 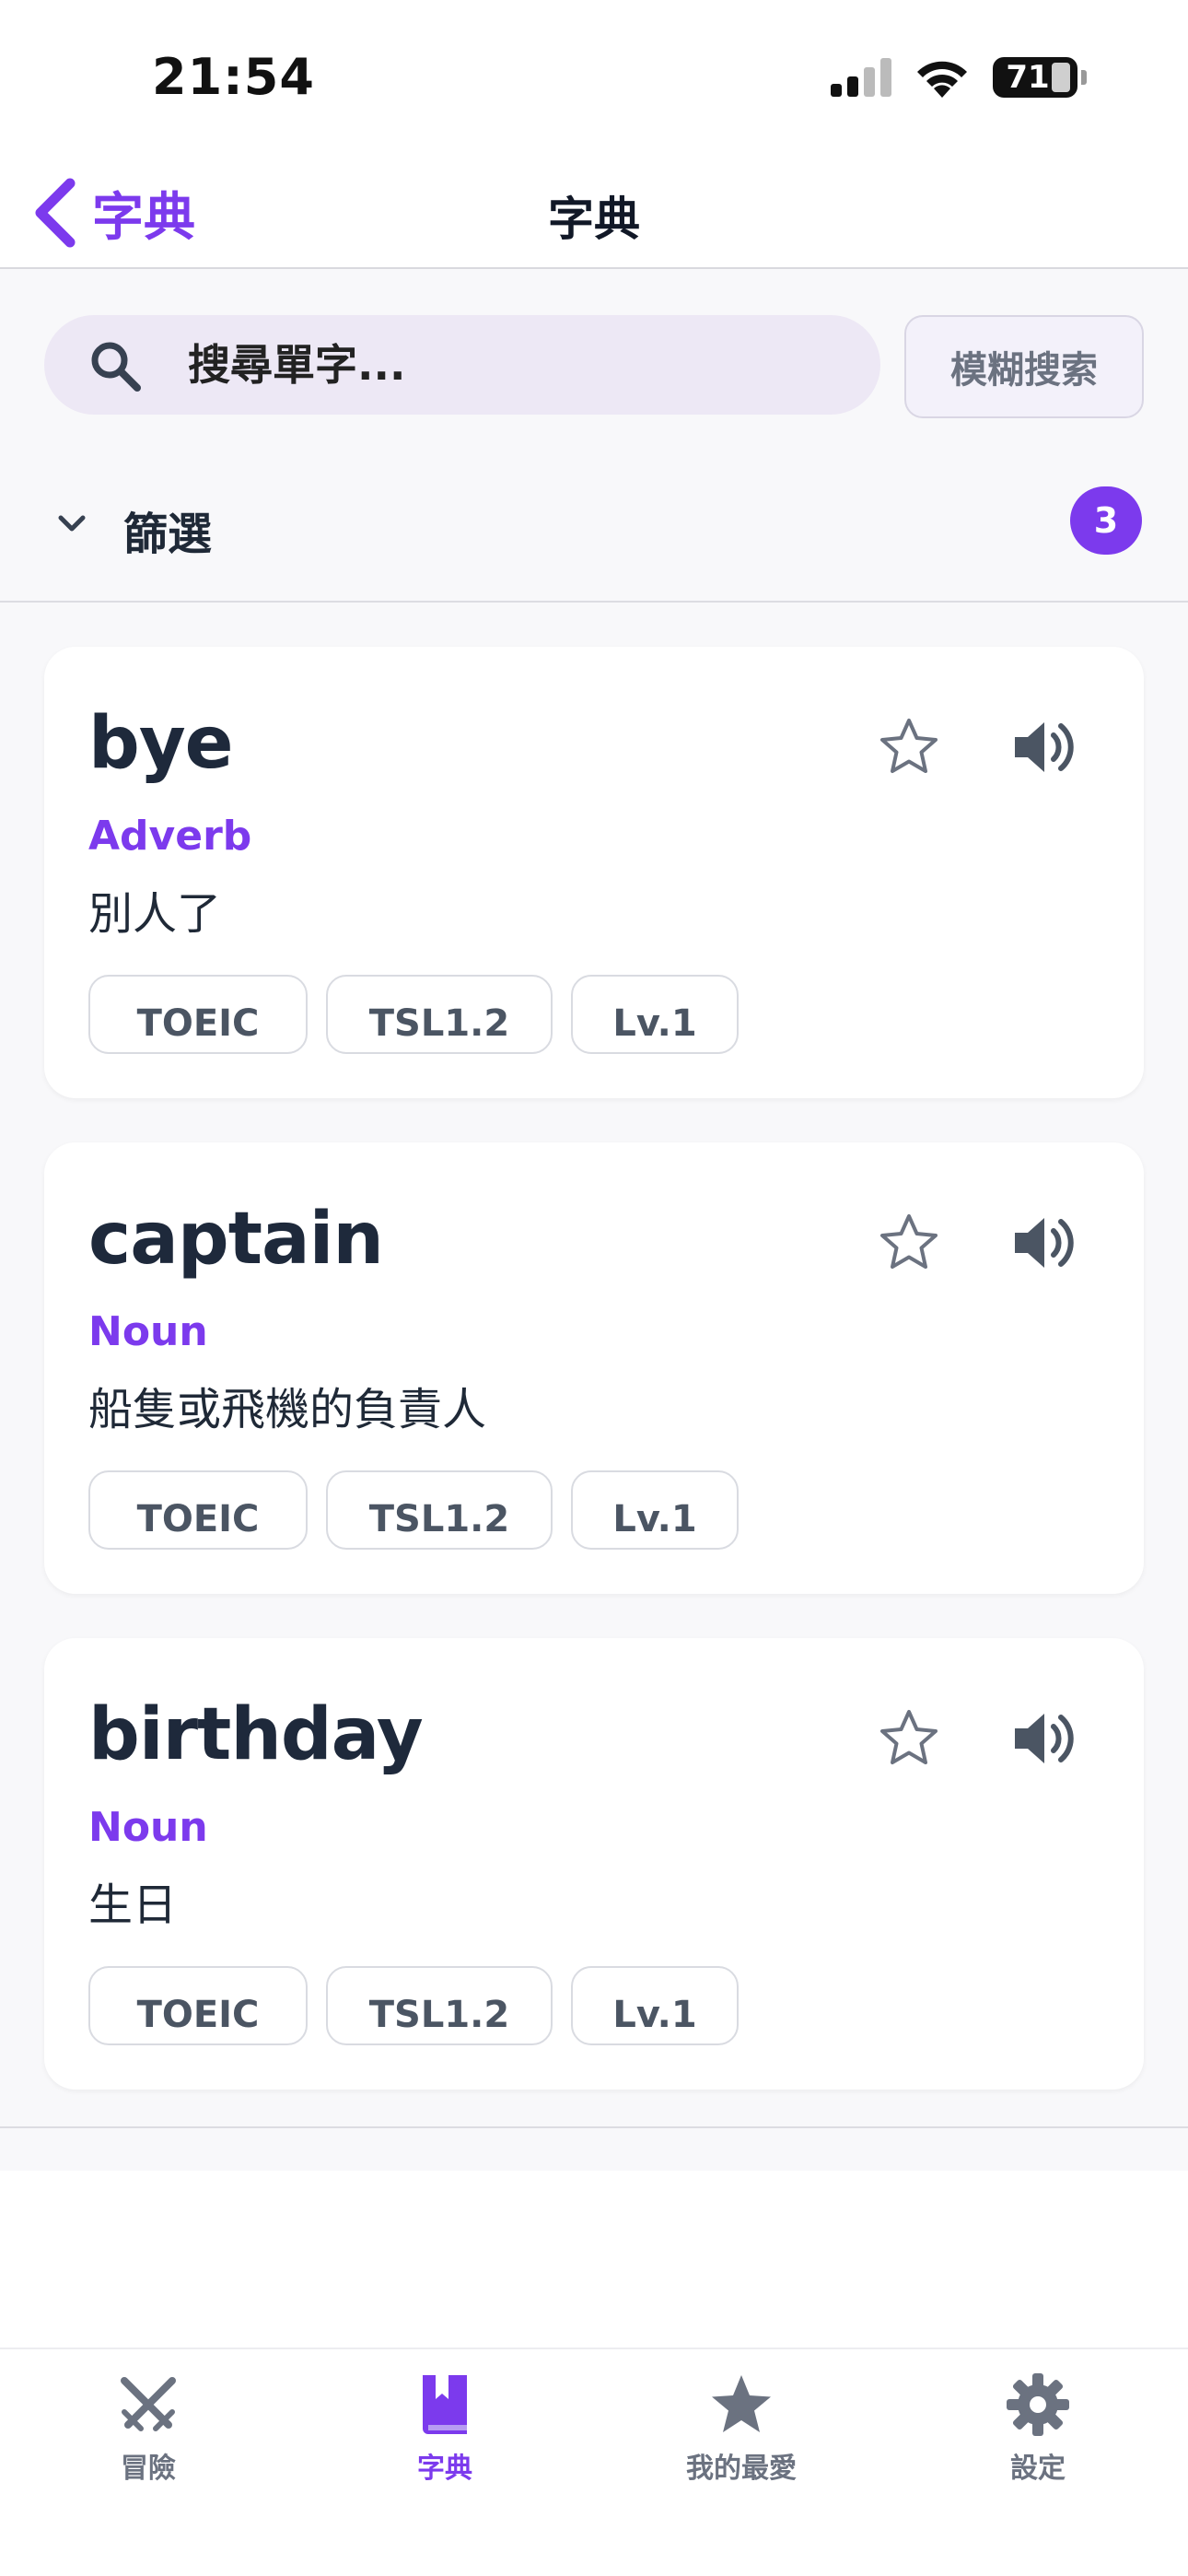 I want to click on chevron-down-icon, so click(x=72, y=523).